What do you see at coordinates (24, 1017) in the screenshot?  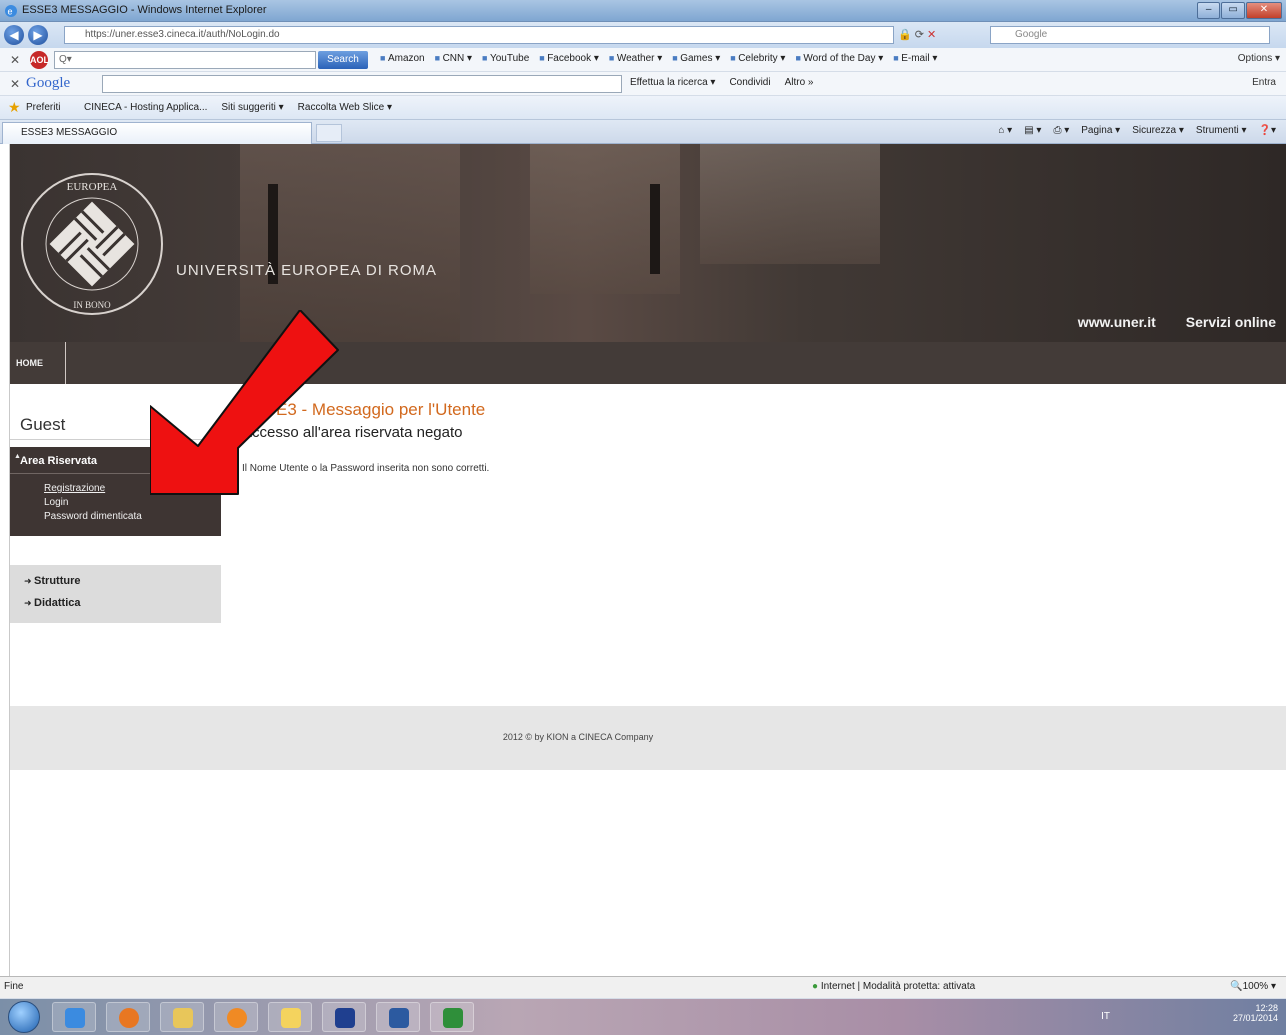 I see `start-button` at bounding box center [24, 1017].